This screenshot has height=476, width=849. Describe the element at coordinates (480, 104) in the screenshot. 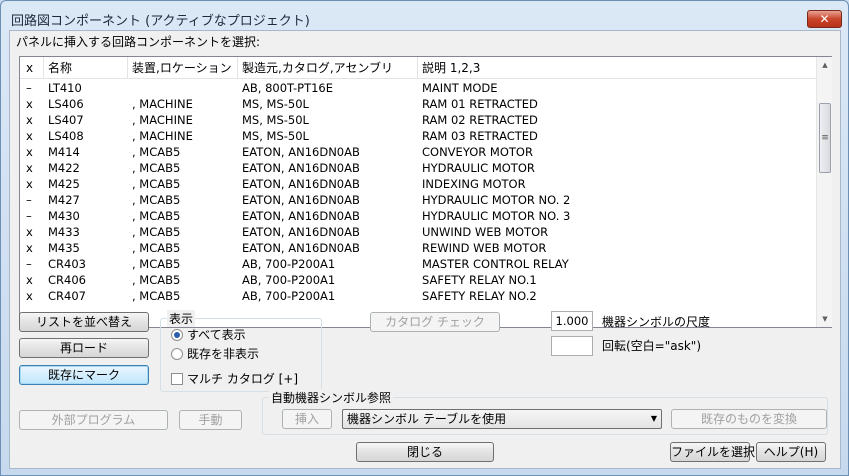

I see `row-description: RAM 01 RETRACTED` at that location.